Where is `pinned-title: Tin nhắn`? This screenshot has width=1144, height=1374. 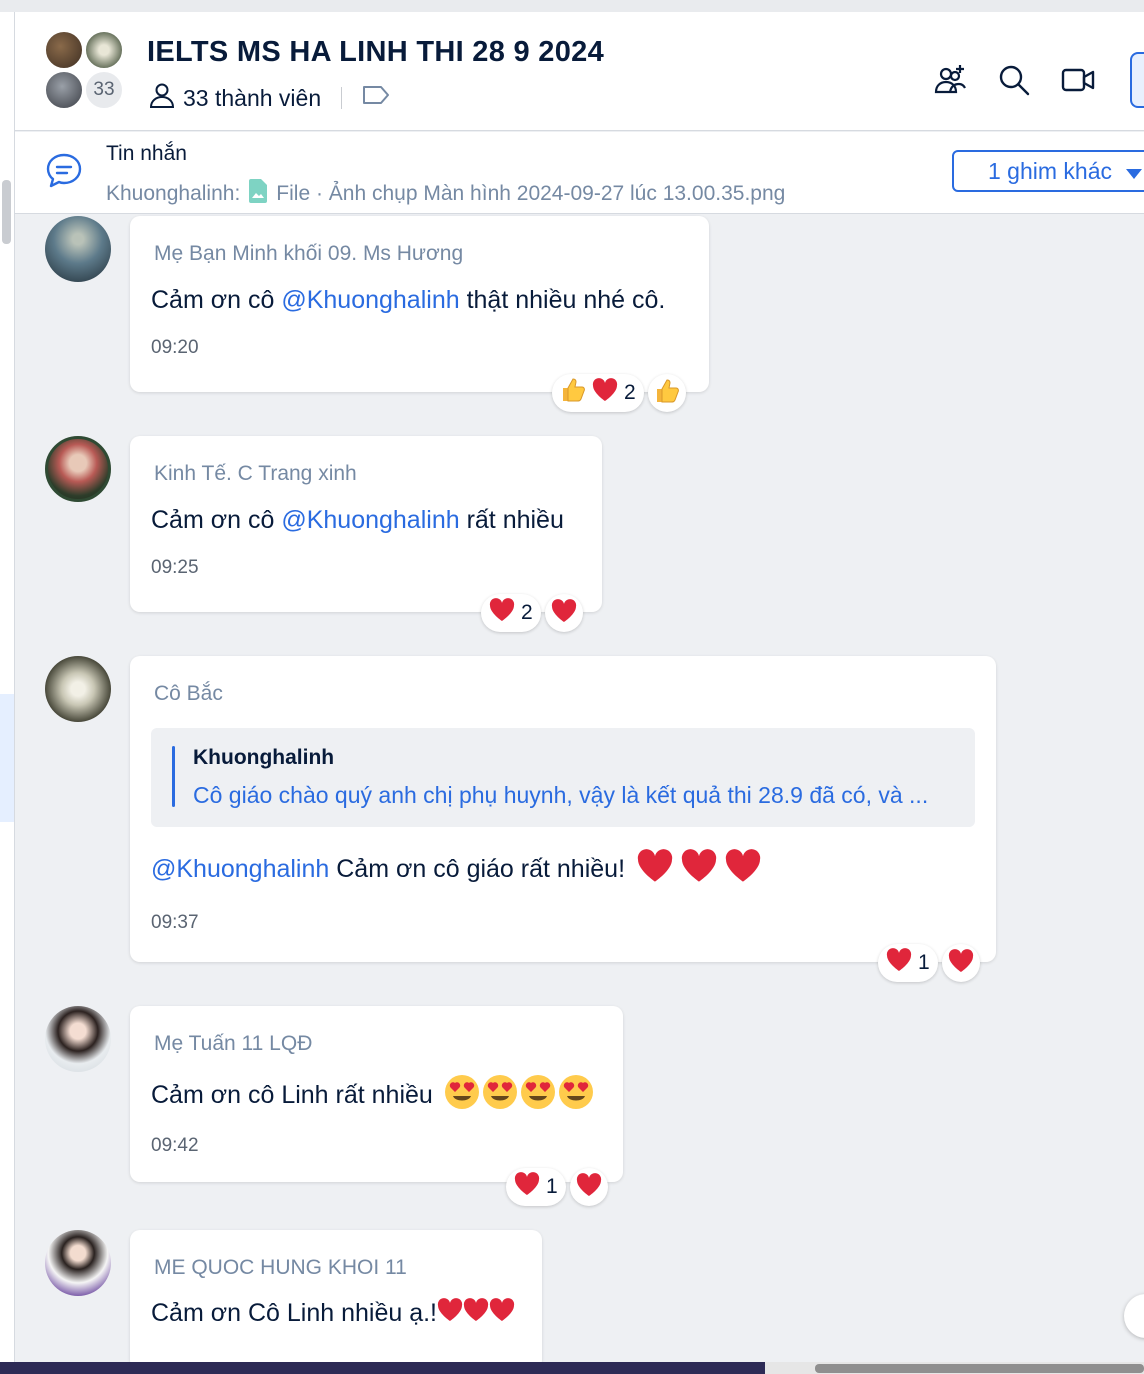 pinned-title: Tin nhắn is located at coordinates (146, 153).